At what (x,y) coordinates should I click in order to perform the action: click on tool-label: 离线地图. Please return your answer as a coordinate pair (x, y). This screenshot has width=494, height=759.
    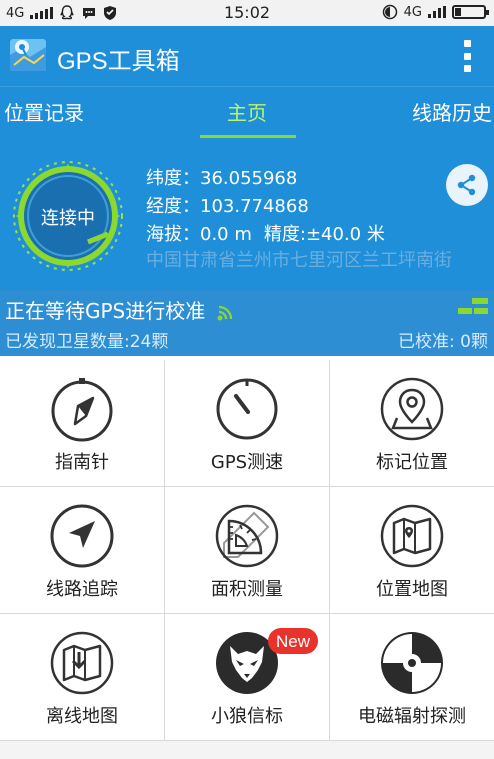
    Looking at the image, I should click on (82, 716).